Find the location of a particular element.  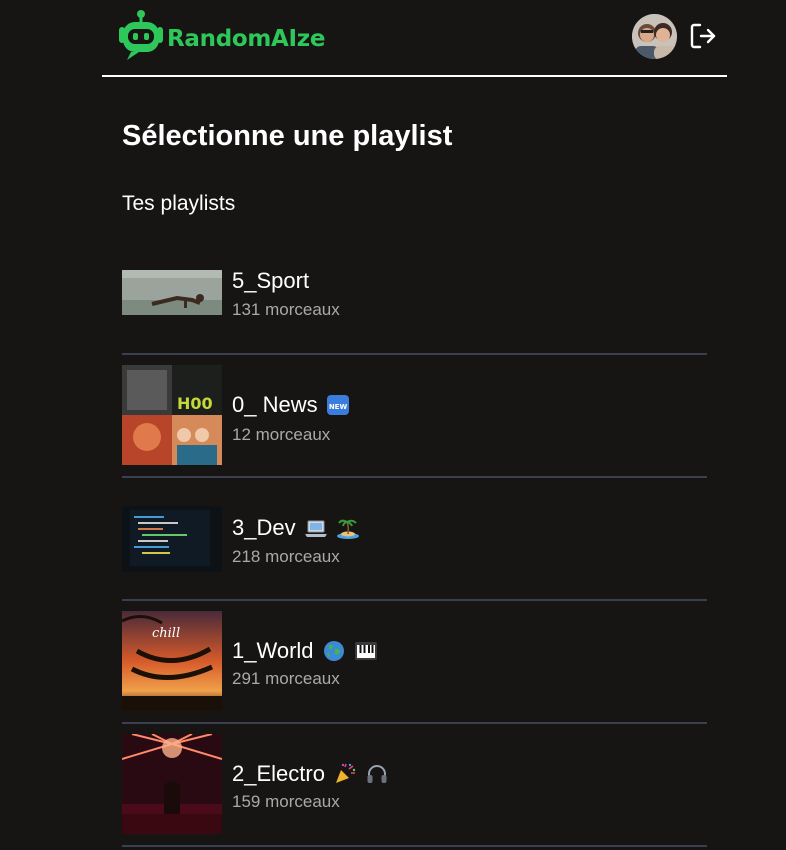

playlist-track-count: 159 morceaux is located at coordinates (286, 801).